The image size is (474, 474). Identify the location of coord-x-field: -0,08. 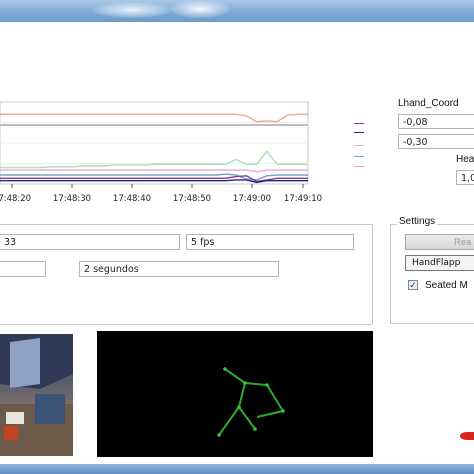
(436, 121).